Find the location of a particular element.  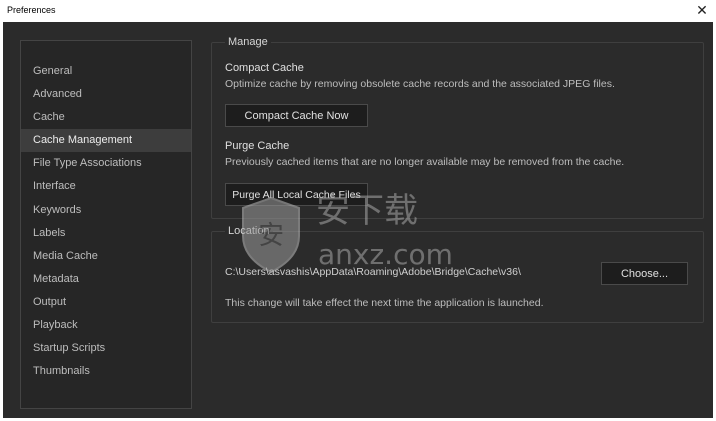

sidebar-item-keywords: Keywords is located at coordinates (106, 210).